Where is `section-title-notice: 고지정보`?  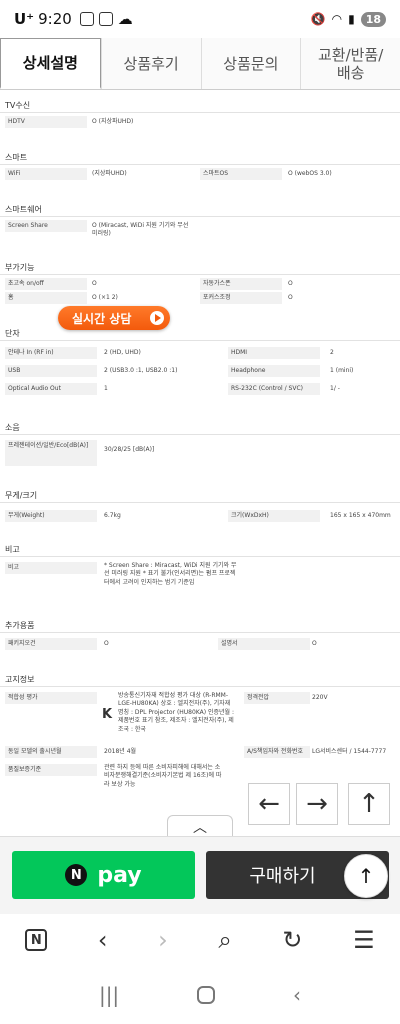
section-title-notice: 고지정보 is located at coordinates (20, 679).